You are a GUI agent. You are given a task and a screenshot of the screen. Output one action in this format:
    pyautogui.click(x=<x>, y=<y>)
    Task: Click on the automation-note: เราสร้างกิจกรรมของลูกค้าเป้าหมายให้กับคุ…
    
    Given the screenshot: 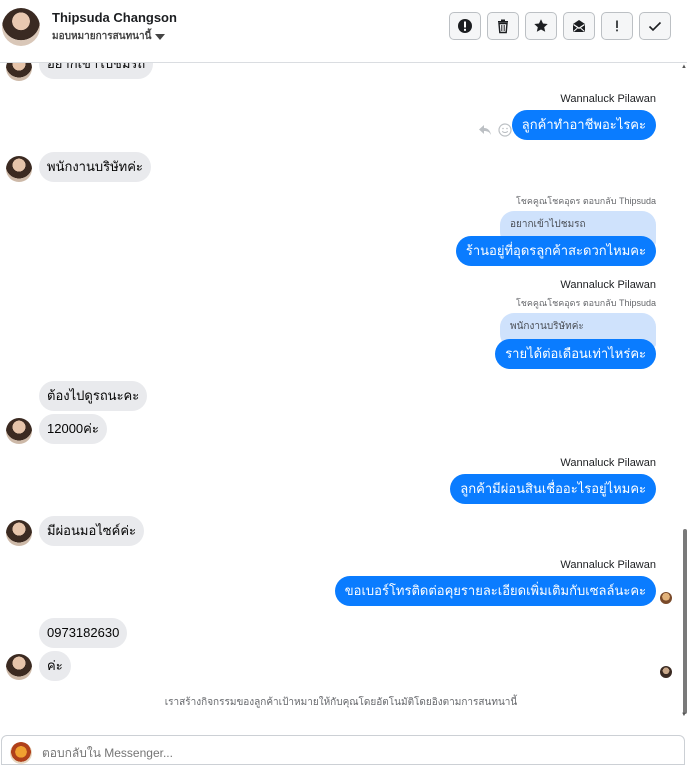 What is the action you would take?
    pyautogui.click(x=341, y=702)
    